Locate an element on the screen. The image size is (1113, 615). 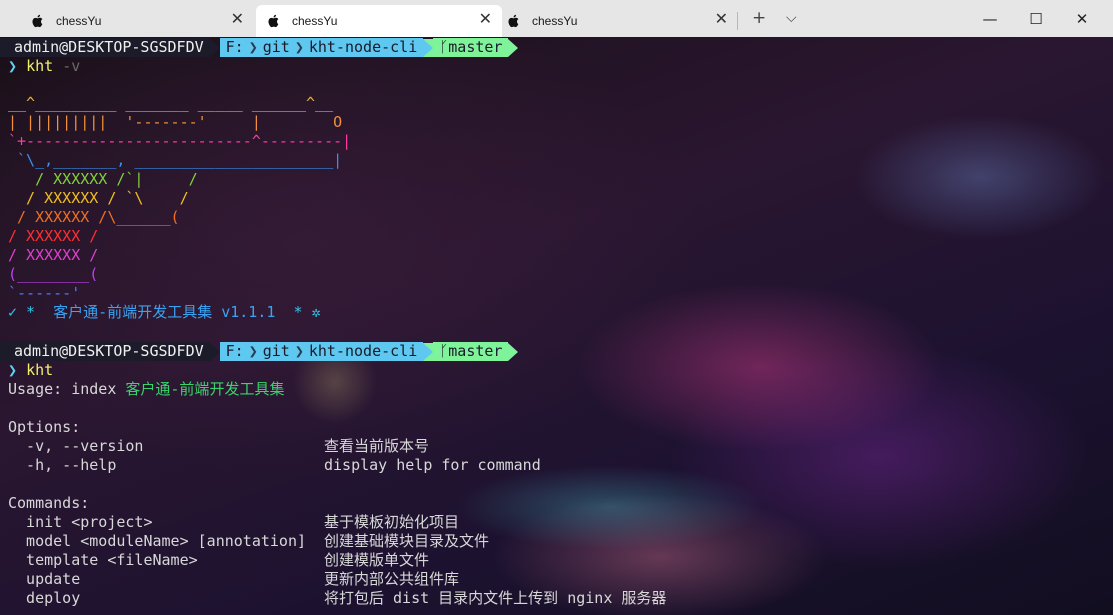
ascii-art-line: `\_,_______, ______________________| is located at coordinates (175, 160).